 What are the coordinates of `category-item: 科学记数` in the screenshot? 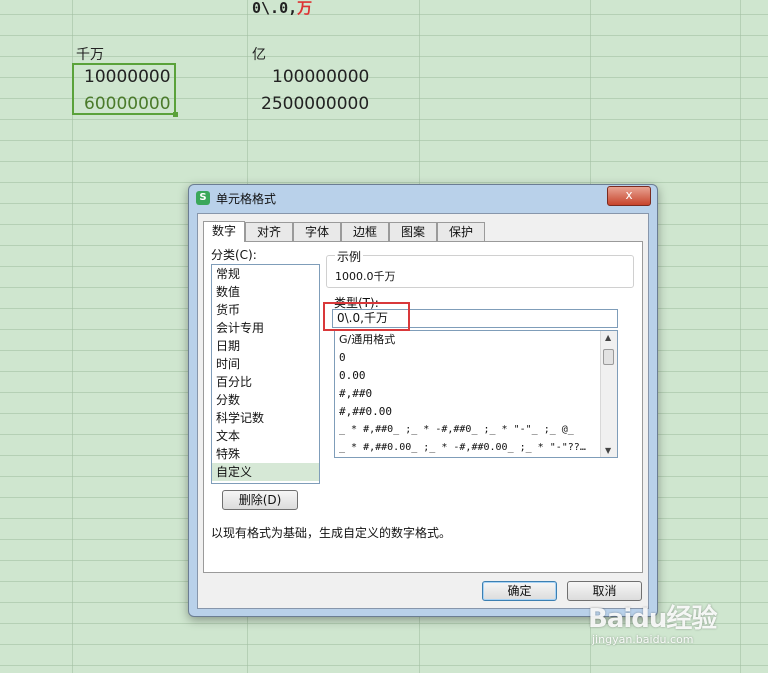 It's located at (265, 418).